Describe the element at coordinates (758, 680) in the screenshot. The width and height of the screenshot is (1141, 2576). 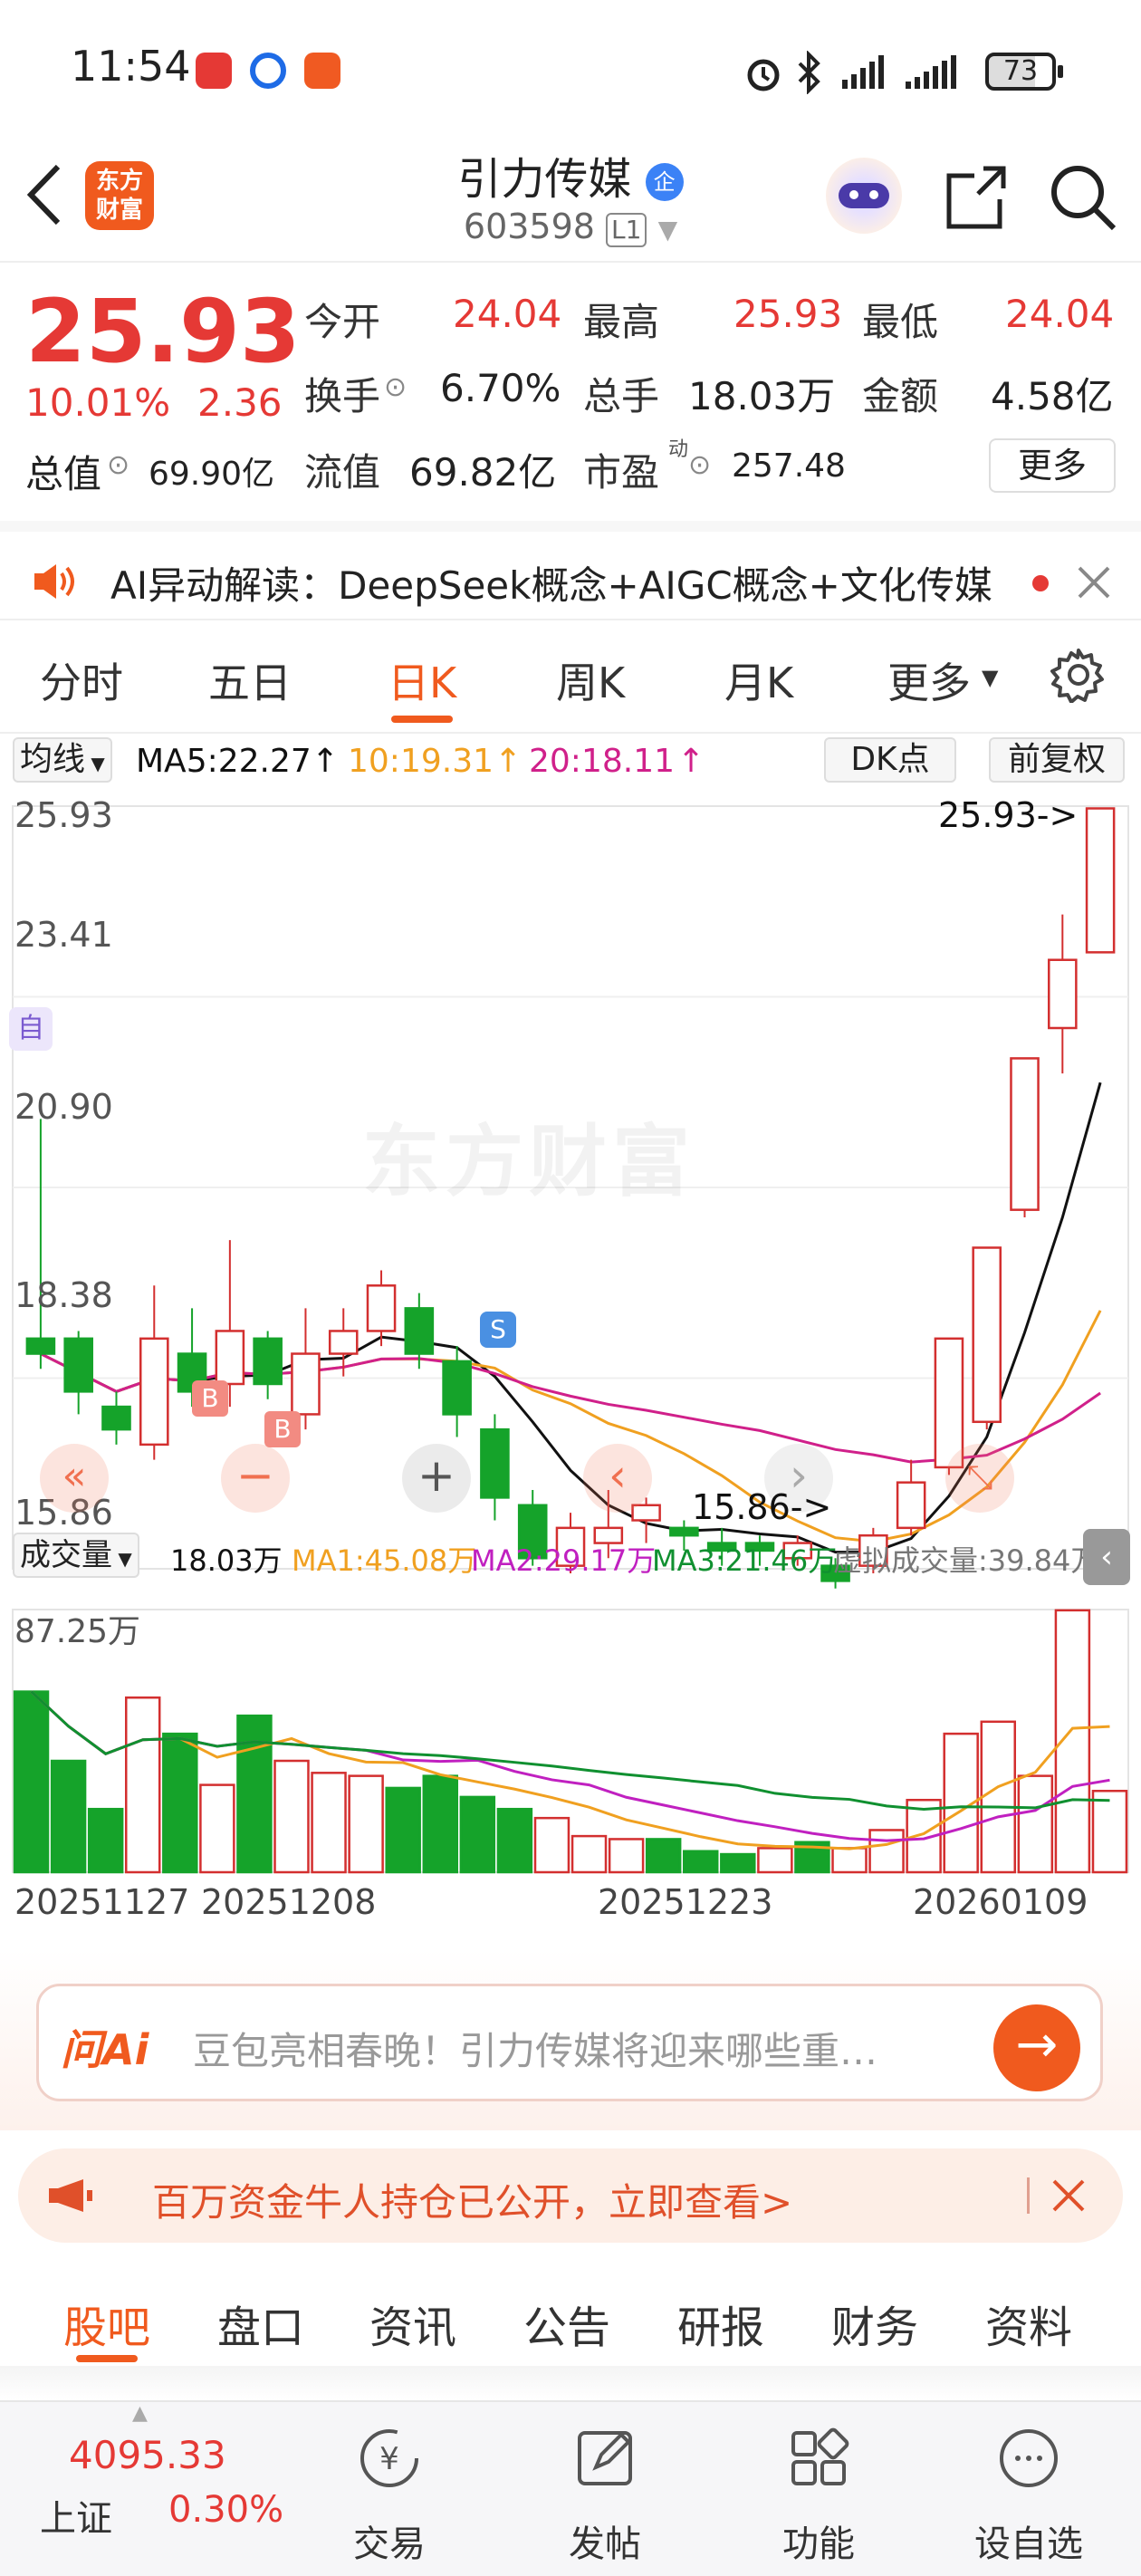
I see `tab-monthly-k: 月K` at that location.